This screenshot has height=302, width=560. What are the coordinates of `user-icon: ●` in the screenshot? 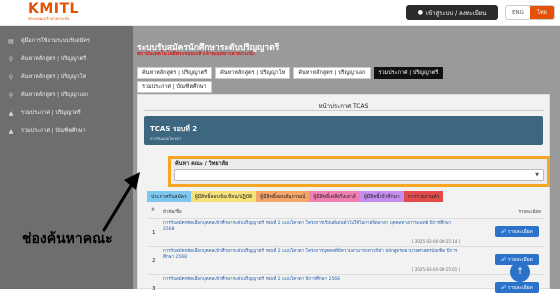 It's located at (420, 12).